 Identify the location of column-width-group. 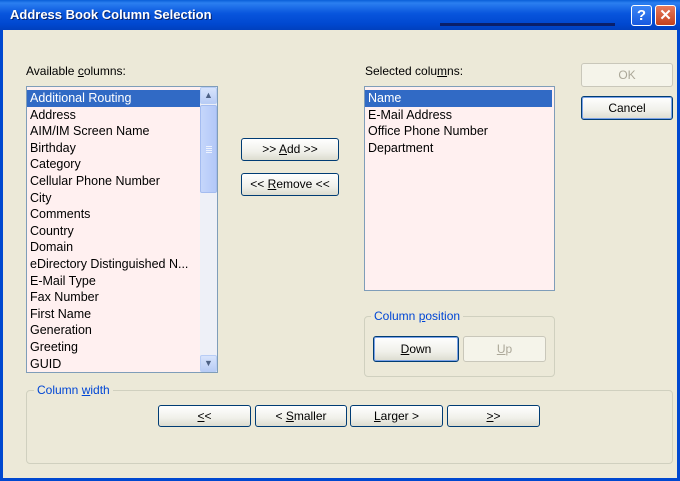
(349, 427).